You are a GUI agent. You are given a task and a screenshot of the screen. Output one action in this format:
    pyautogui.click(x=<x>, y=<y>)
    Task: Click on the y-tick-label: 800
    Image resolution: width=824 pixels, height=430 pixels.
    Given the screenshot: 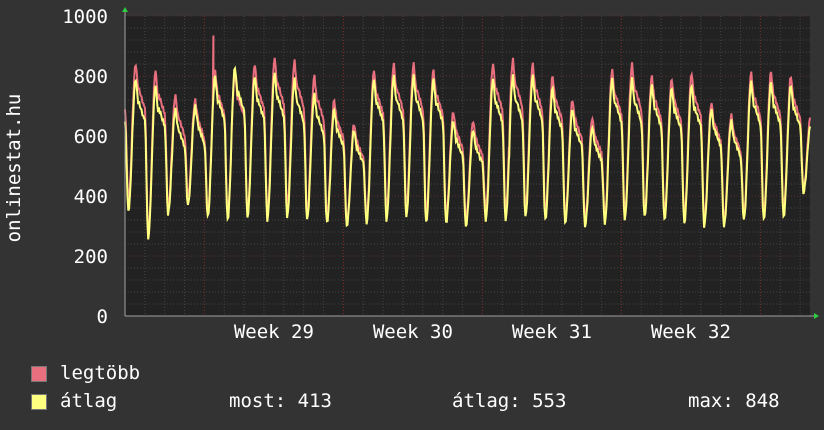 What is the action you would take?
    pyautogui.click(x=91, y=77)
    